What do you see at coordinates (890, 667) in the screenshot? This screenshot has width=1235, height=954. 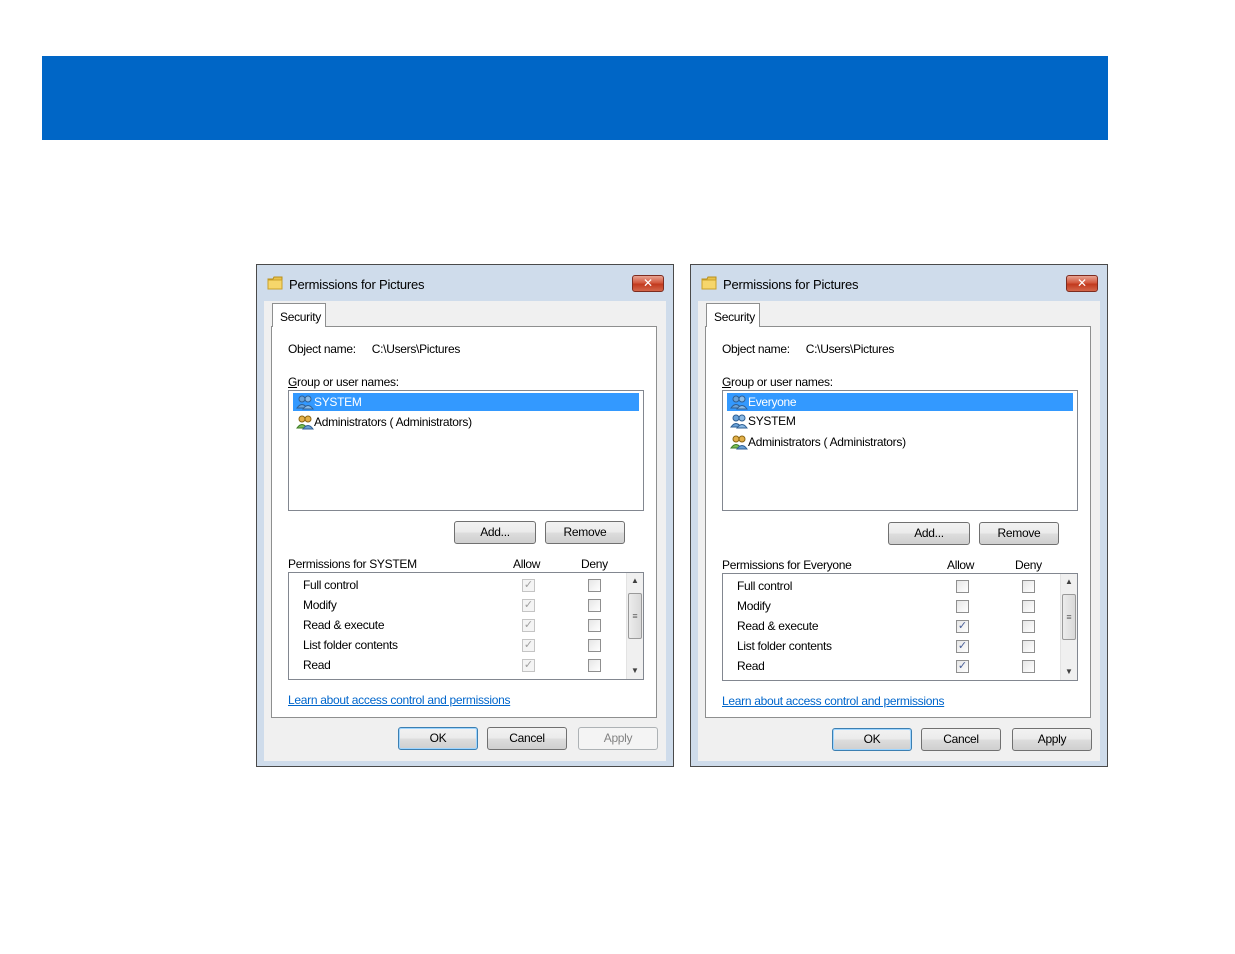 I see `permission-row: Read ✓` at bounding box center [890, 667].